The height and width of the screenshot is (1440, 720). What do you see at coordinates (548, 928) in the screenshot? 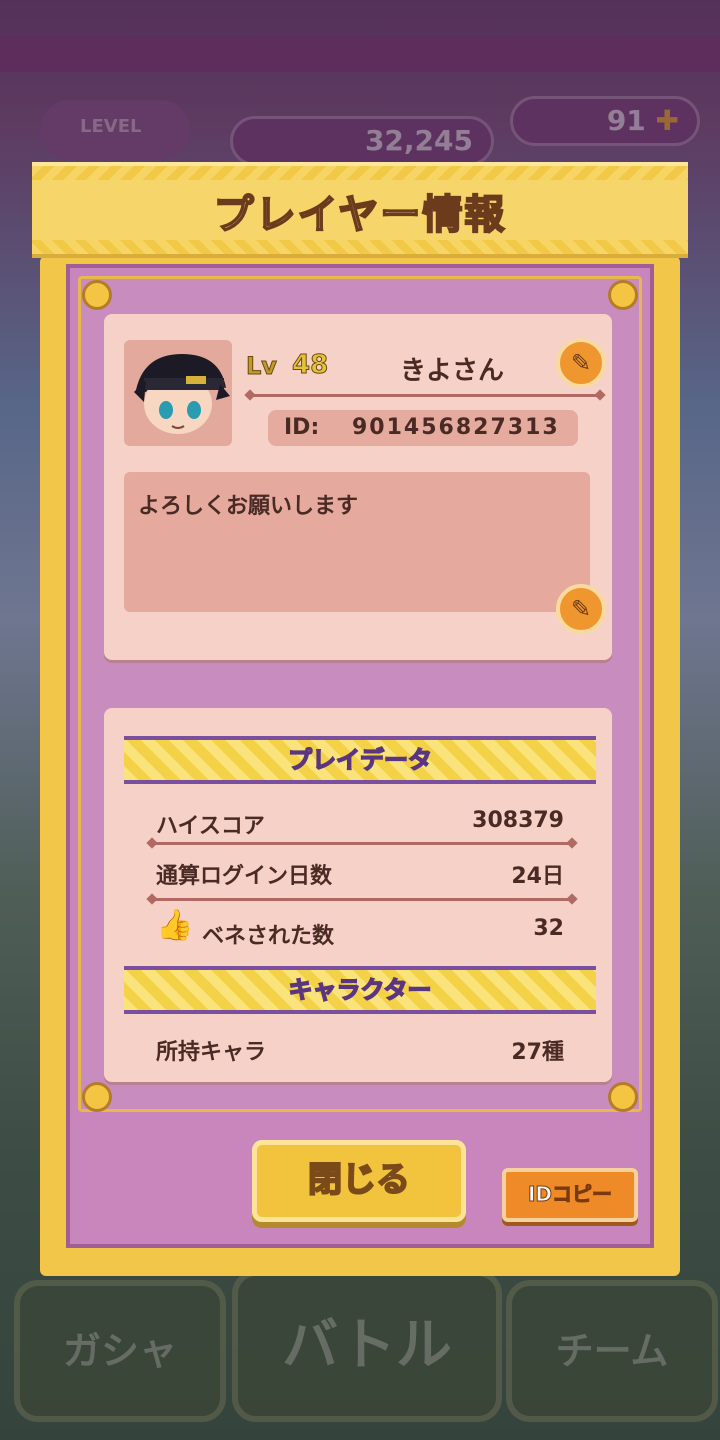
I see `stat-value-bene: 32` at bounding box center [548, 928].